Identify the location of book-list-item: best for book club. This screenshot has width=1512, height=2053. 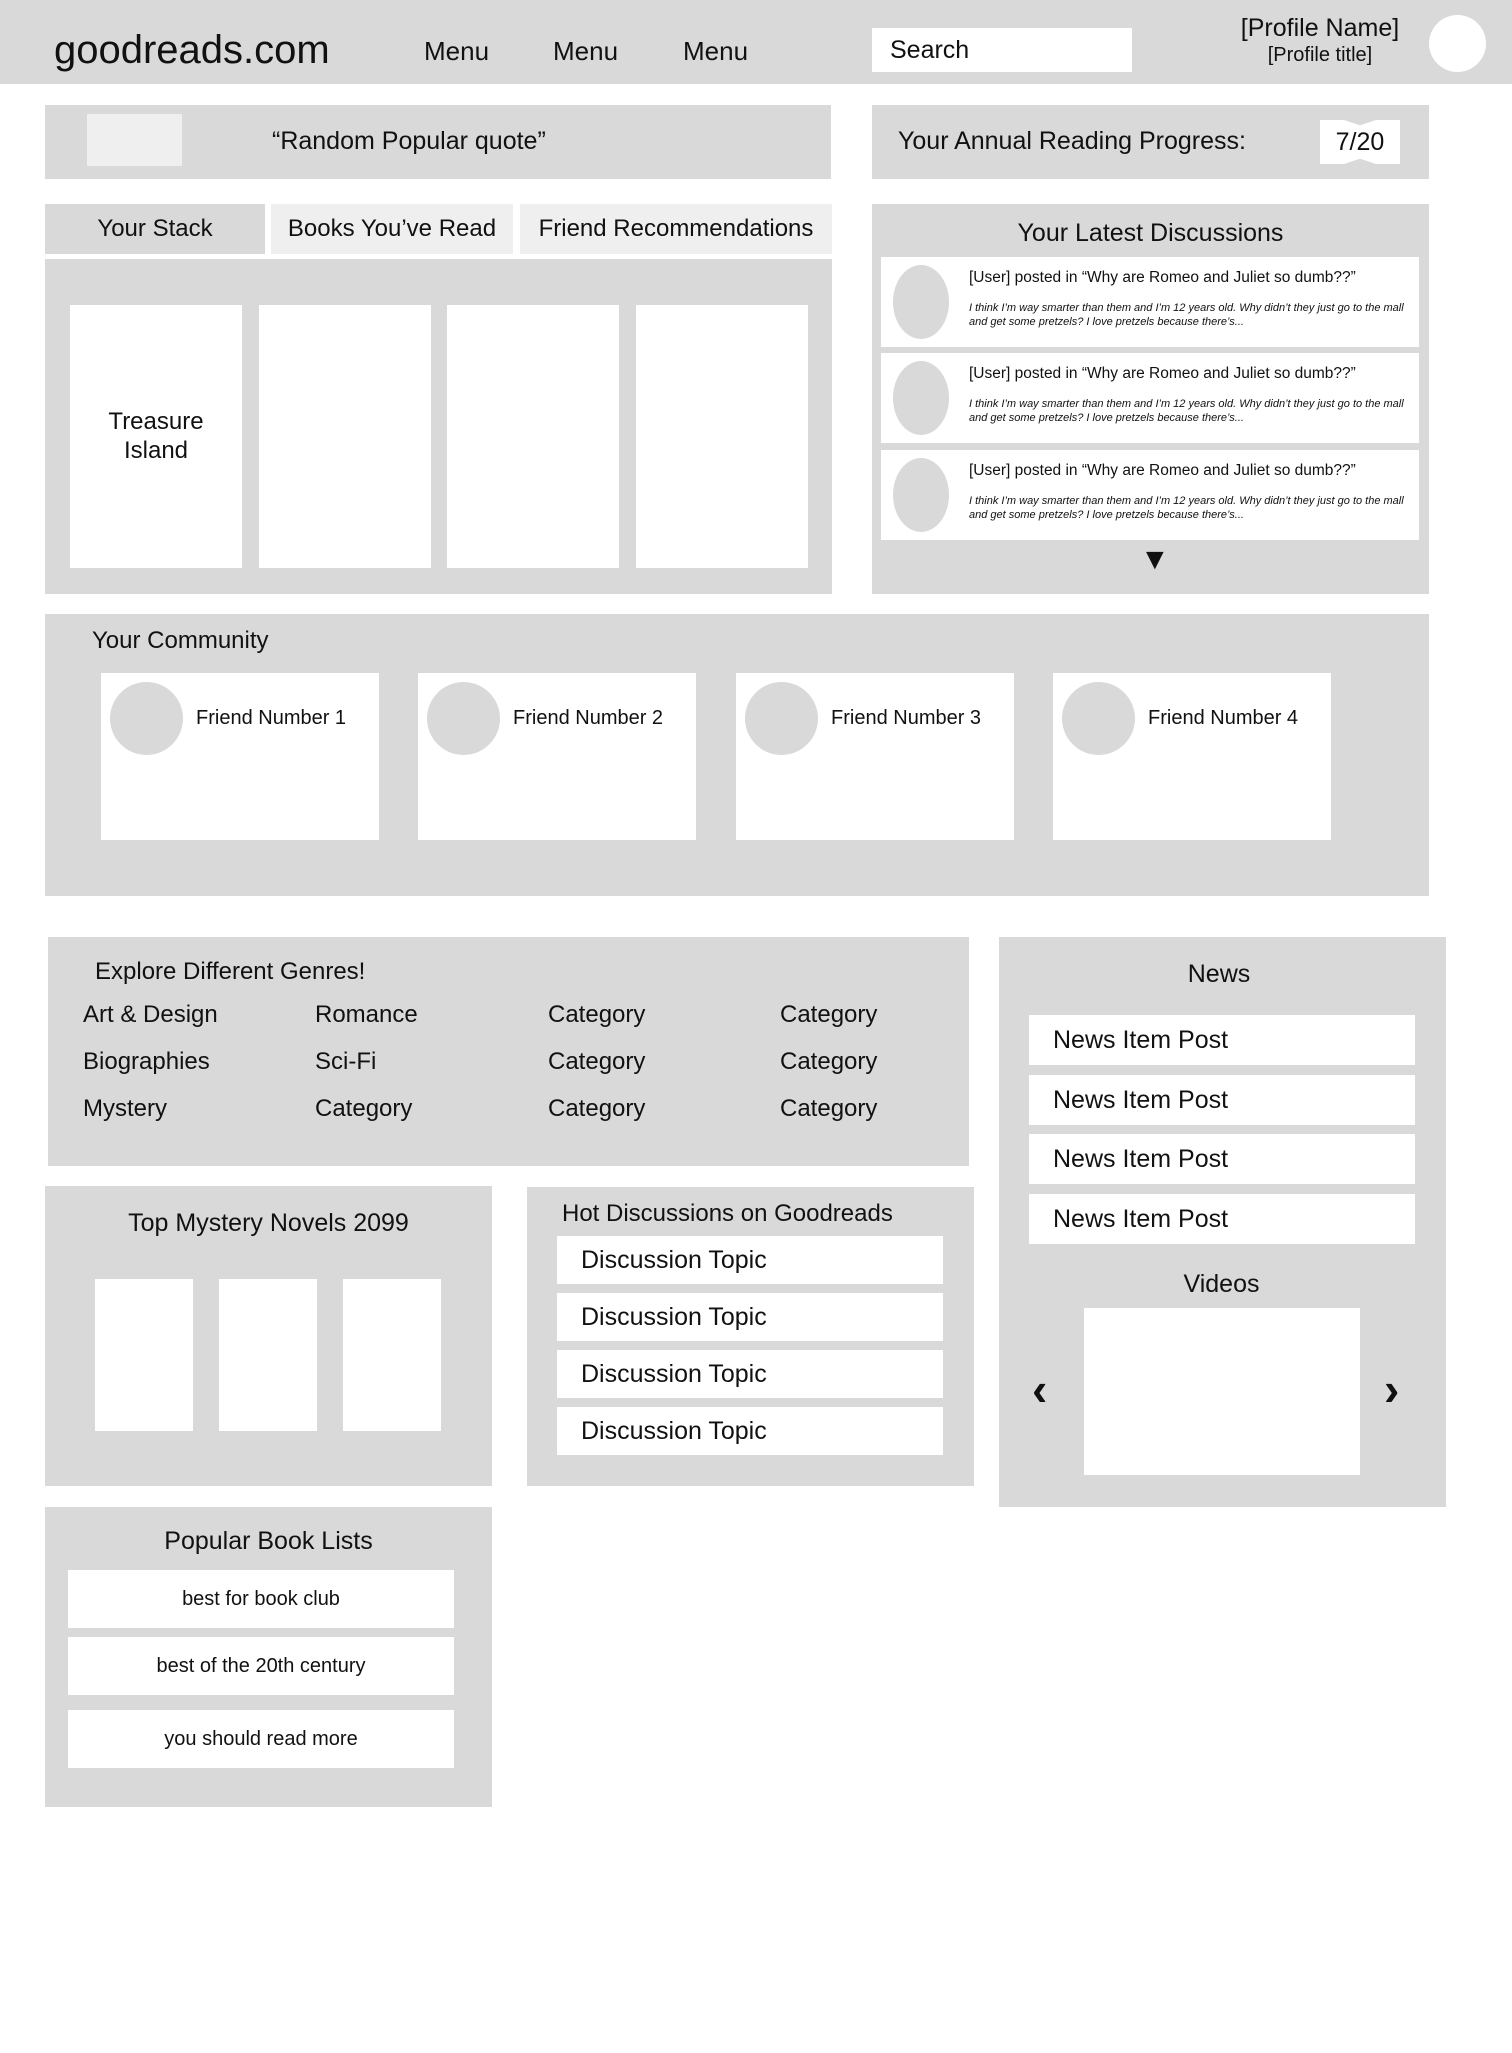
(261, 1599).